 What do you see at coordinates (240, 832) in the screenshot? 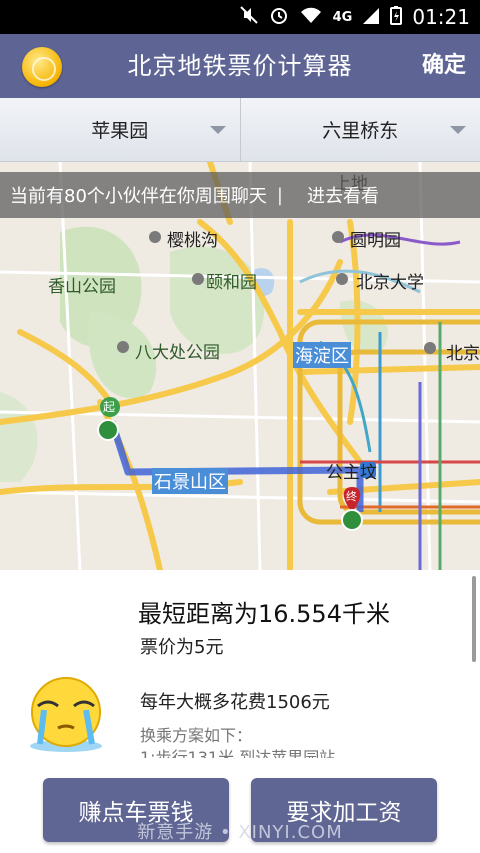
I see `watermark: 新意手游 • XINYI.COM` at bounding box center [240, 832].